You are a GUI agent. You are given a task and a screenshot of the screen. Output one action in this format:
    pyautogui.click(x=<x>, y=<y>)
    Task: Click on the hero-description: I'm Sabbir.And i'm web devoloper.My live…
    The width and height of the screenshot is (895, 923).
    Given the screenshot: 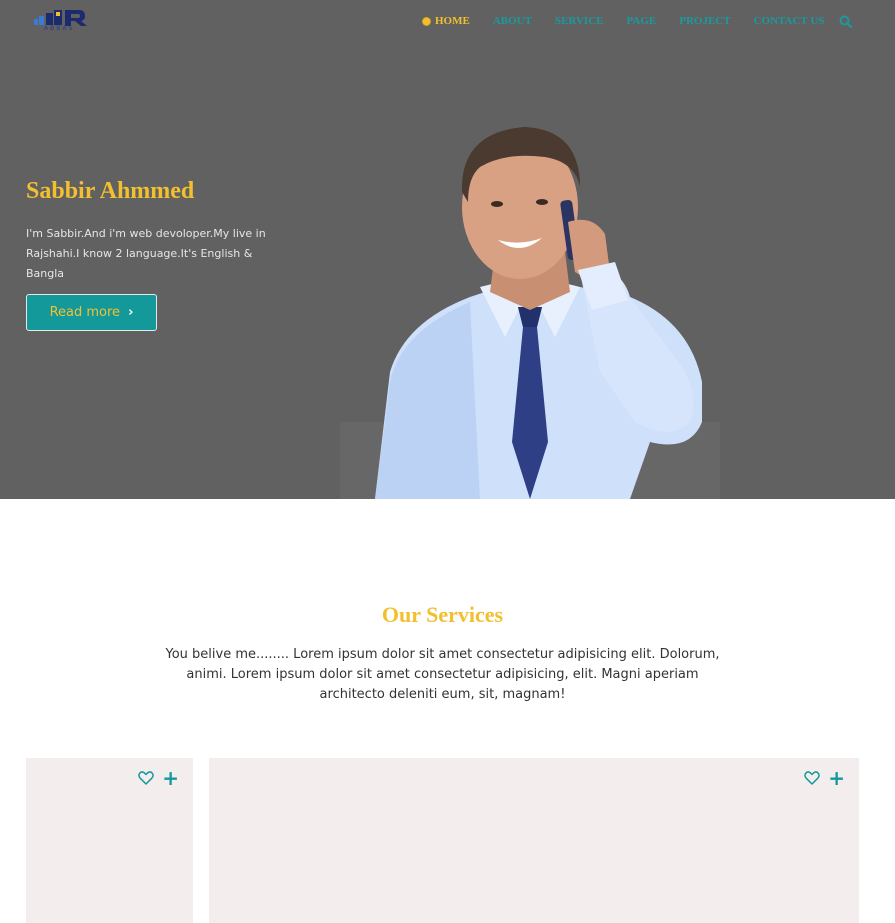 What is the action you would take?
    pyautogui.click(x=146, y=253)
    